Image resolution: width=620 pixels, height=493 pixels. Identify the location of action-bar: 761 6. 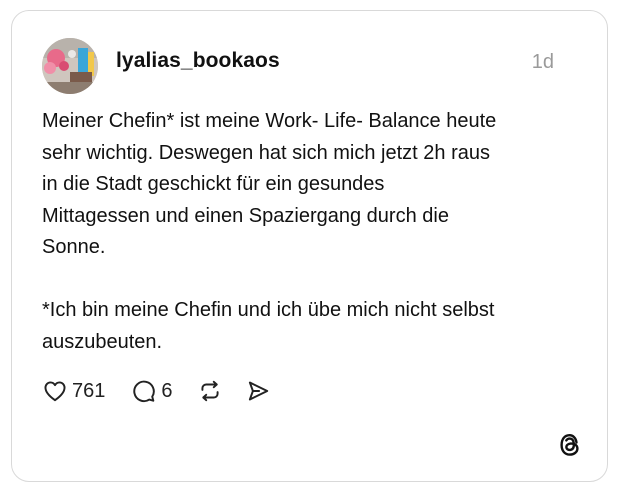
(156, 391).